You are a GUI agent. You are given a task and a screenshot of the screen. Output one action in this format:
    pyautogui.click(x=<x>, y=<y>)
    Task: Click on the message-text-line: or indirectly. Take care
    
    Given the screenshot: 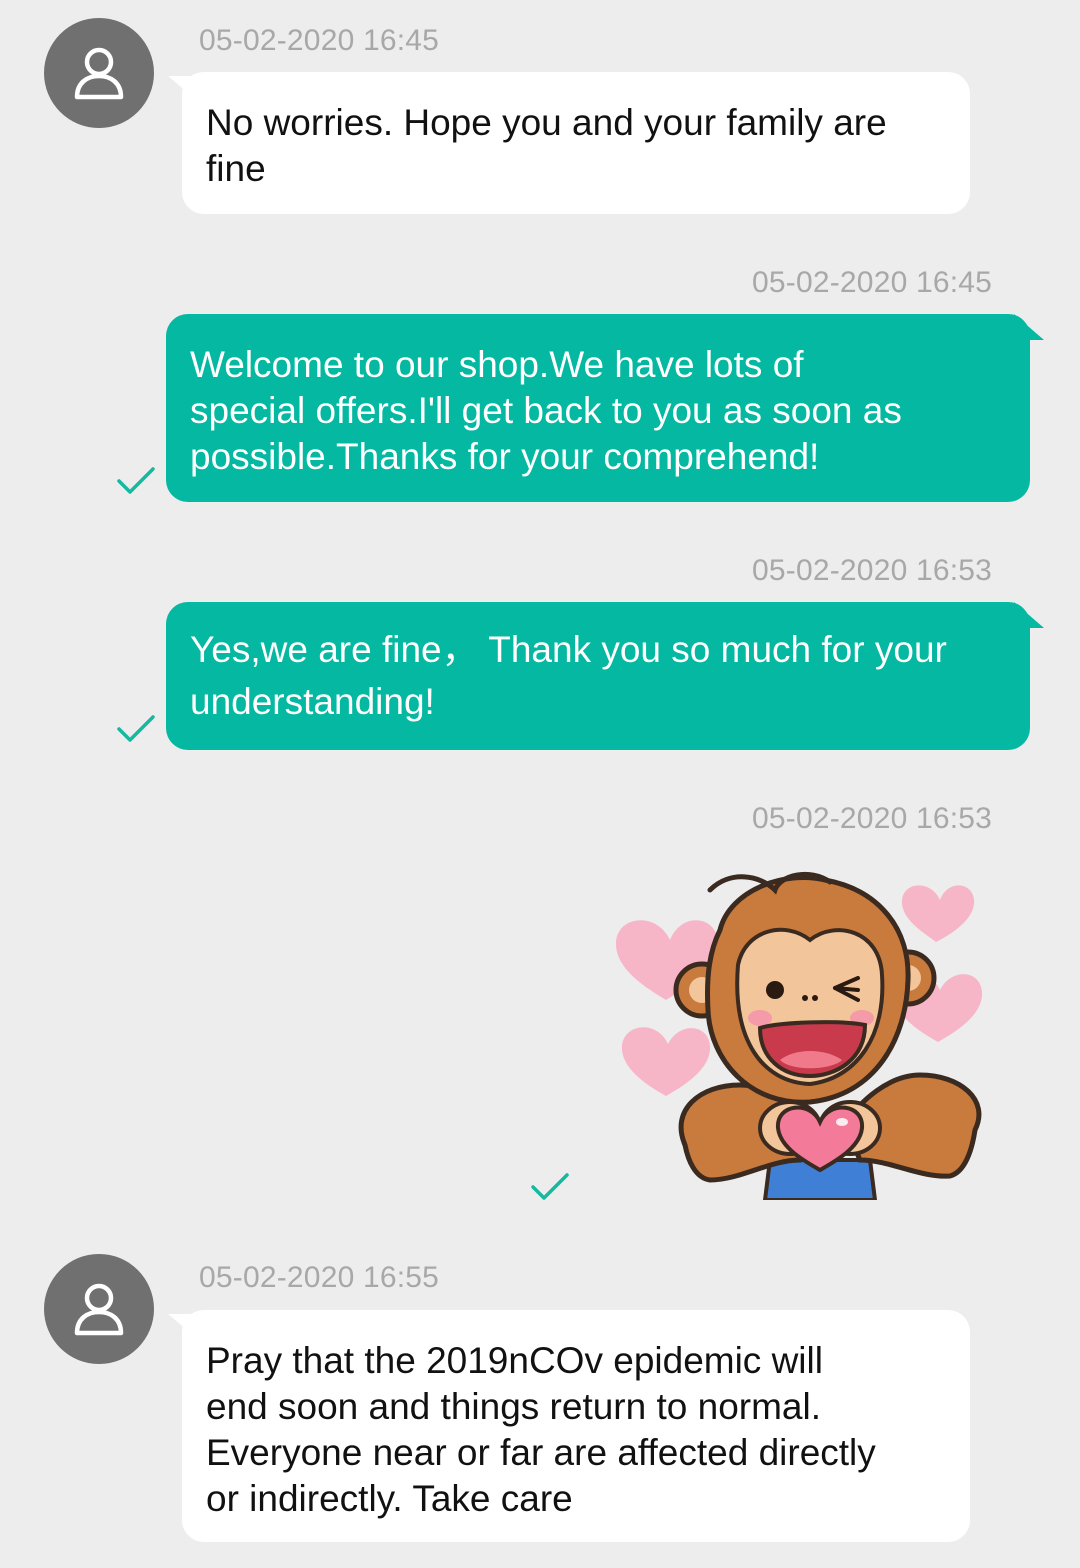 What is the action you would take?
    pyautogui.click(x=389, y=1498)
    